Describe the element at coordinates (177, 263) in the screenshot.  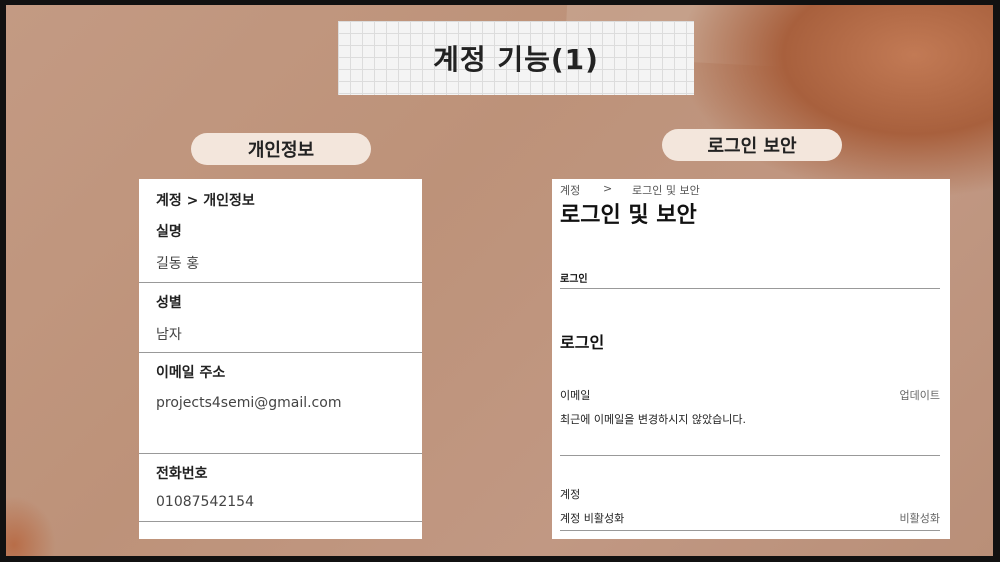
I see `real-name-value: 길동 홍` at that location.